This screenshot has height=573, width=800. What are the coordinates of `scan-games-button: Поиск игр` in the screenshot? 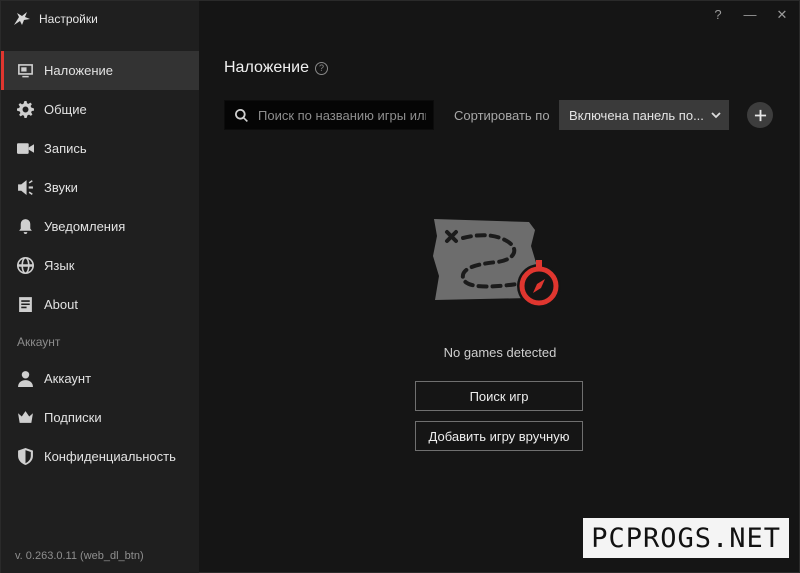 It's located at (499, 396).